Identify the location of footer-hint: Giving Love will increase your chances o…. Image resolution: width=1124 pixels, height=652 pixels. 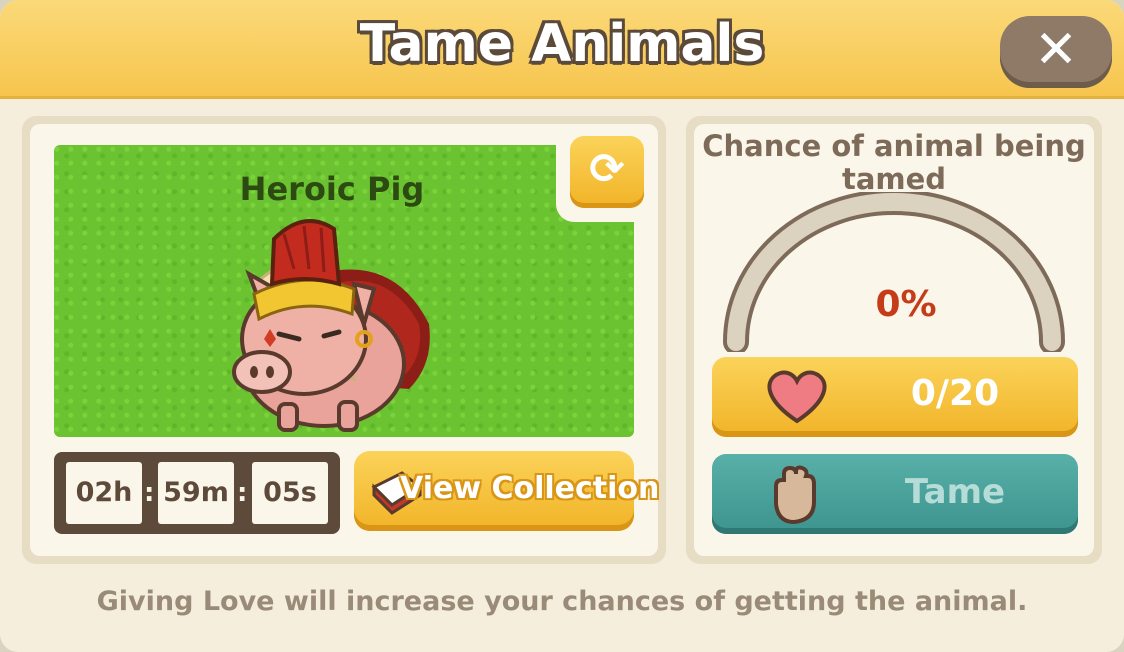
(562, 601).